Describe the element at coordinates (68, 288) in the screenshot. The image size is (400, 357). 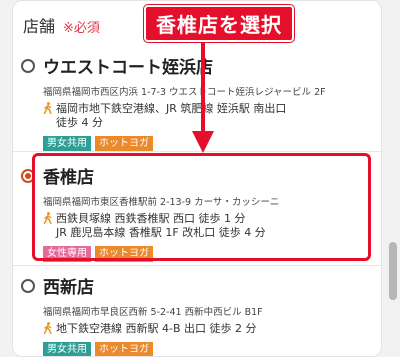
I see `store-name: 西新店` at that location.